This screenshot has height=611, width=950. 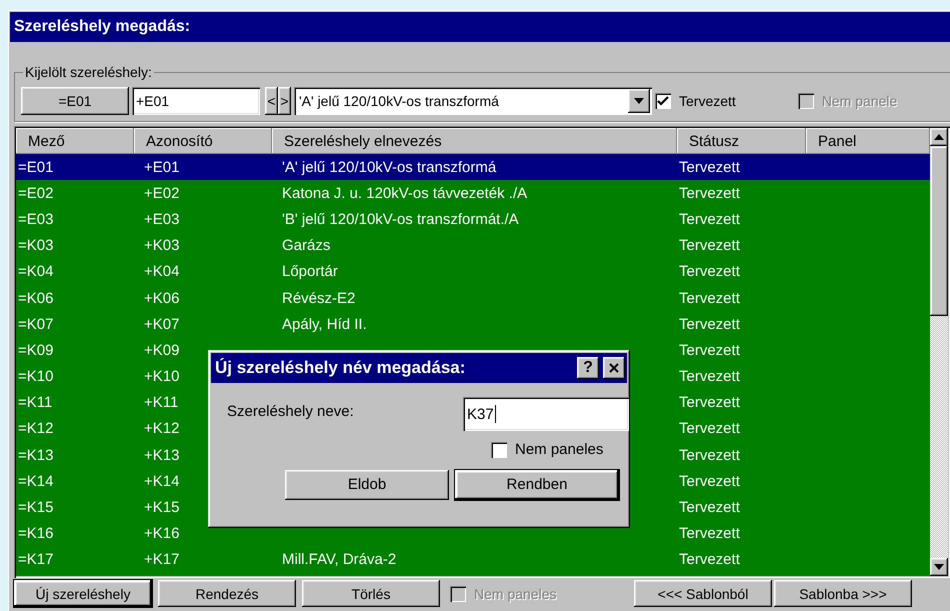 What do you see at coordinates (161, 481) in the screenshot?
I see `table-cell-text: +K14` at bounding box center [161, 481].